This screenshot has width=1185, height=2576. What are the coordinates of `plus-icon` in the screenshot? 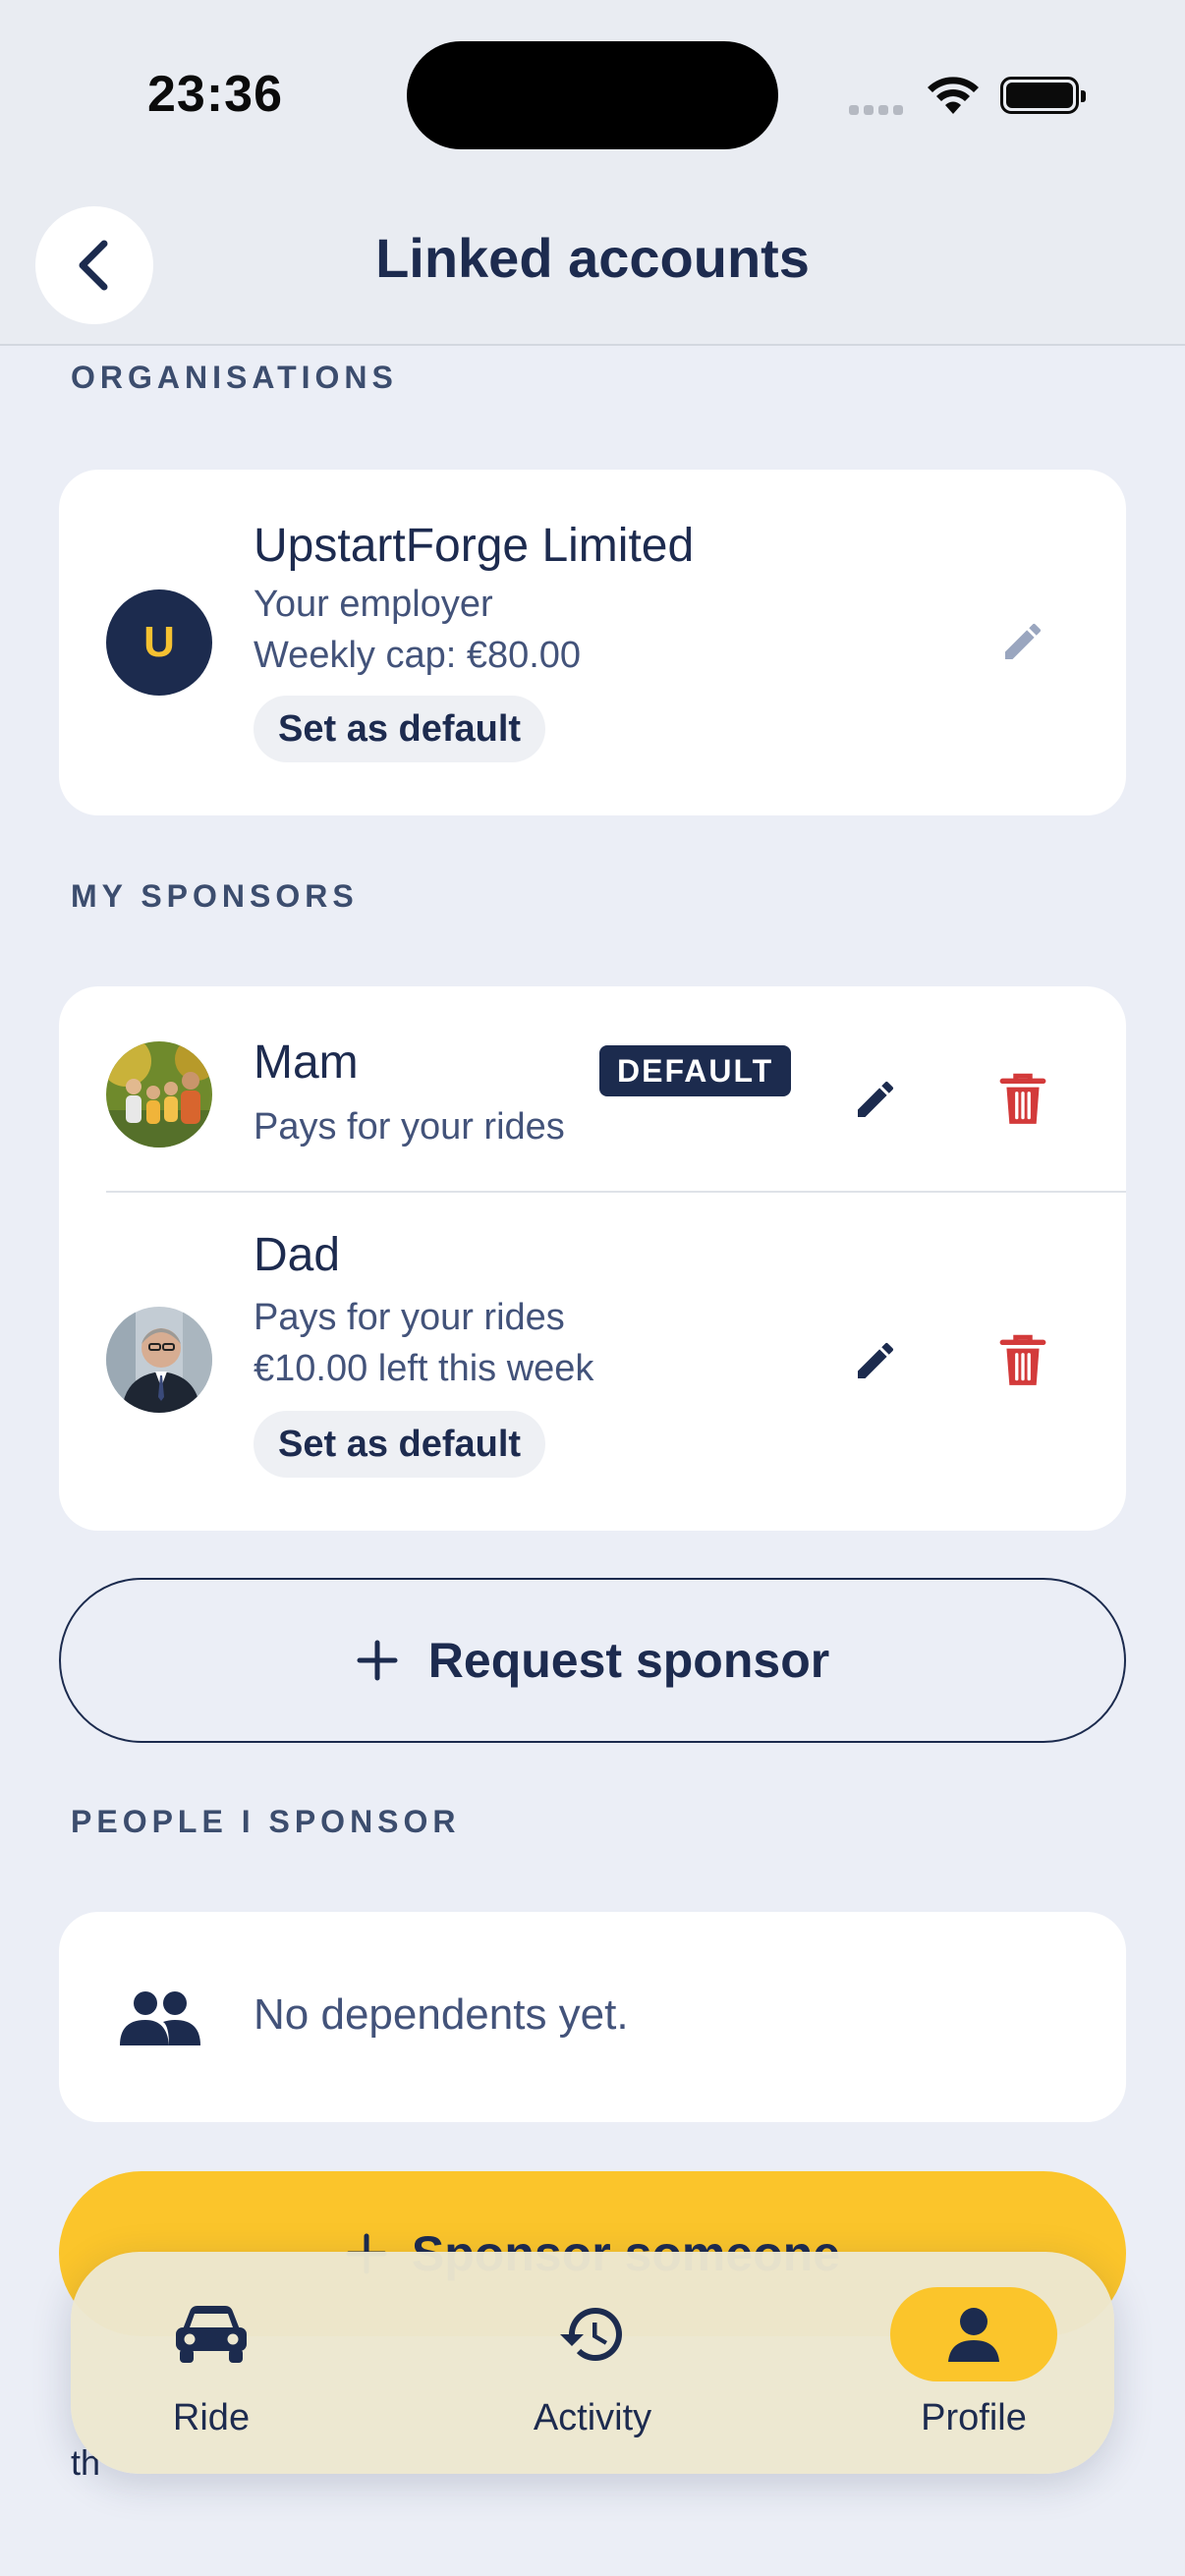 It's located at (378, 1660).